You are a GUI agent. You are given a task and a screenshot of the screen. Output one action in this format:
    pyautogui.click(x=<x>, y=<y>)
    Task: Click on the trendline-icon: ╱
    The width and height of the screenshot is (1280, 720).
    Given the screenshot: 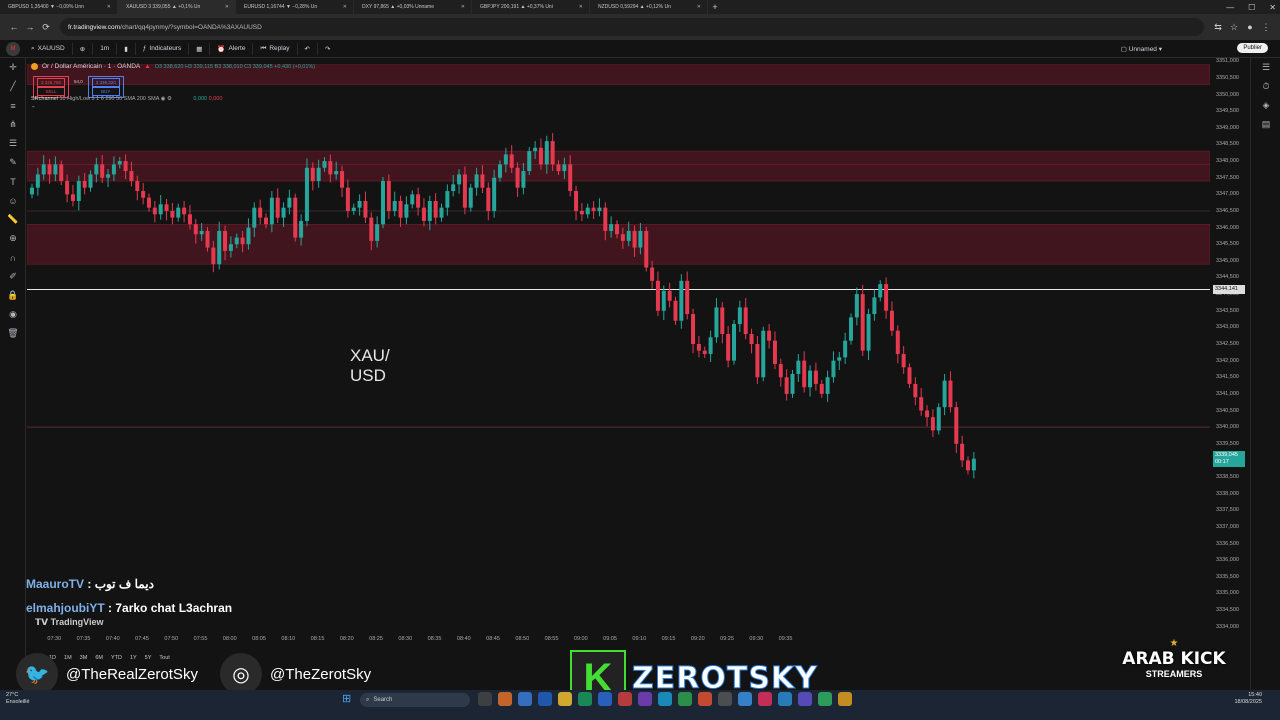 What is the action you would take?
    pyautogui.click(x=13, y=86)
    